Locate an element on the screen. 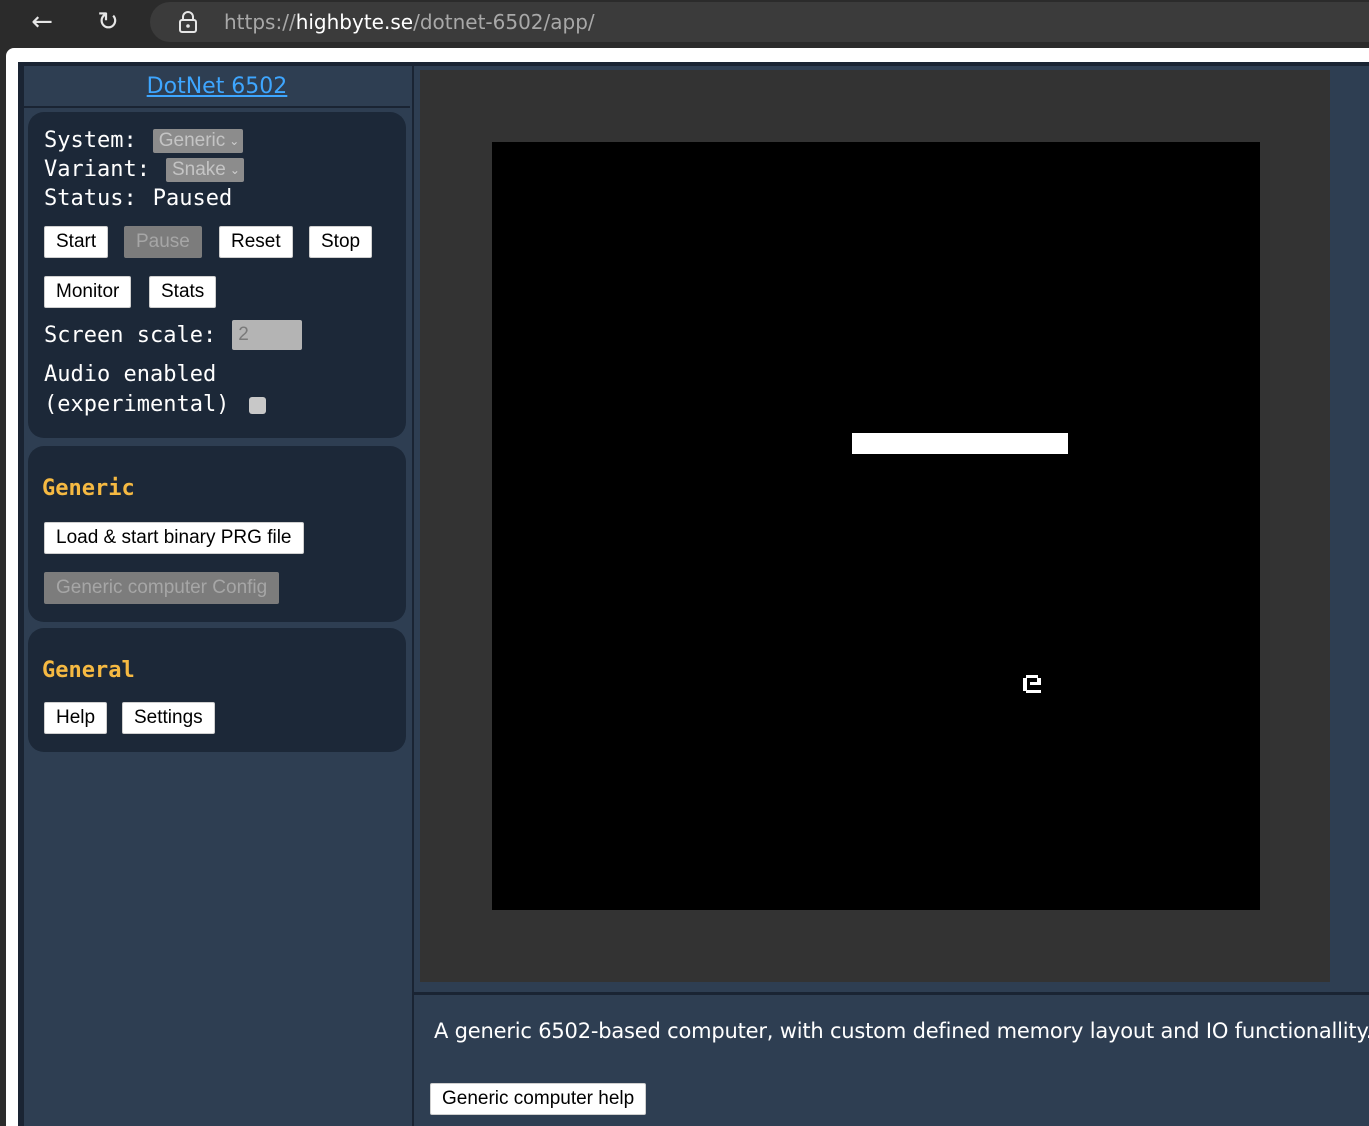  status-value: Paused is located at coordinates (192, 198).